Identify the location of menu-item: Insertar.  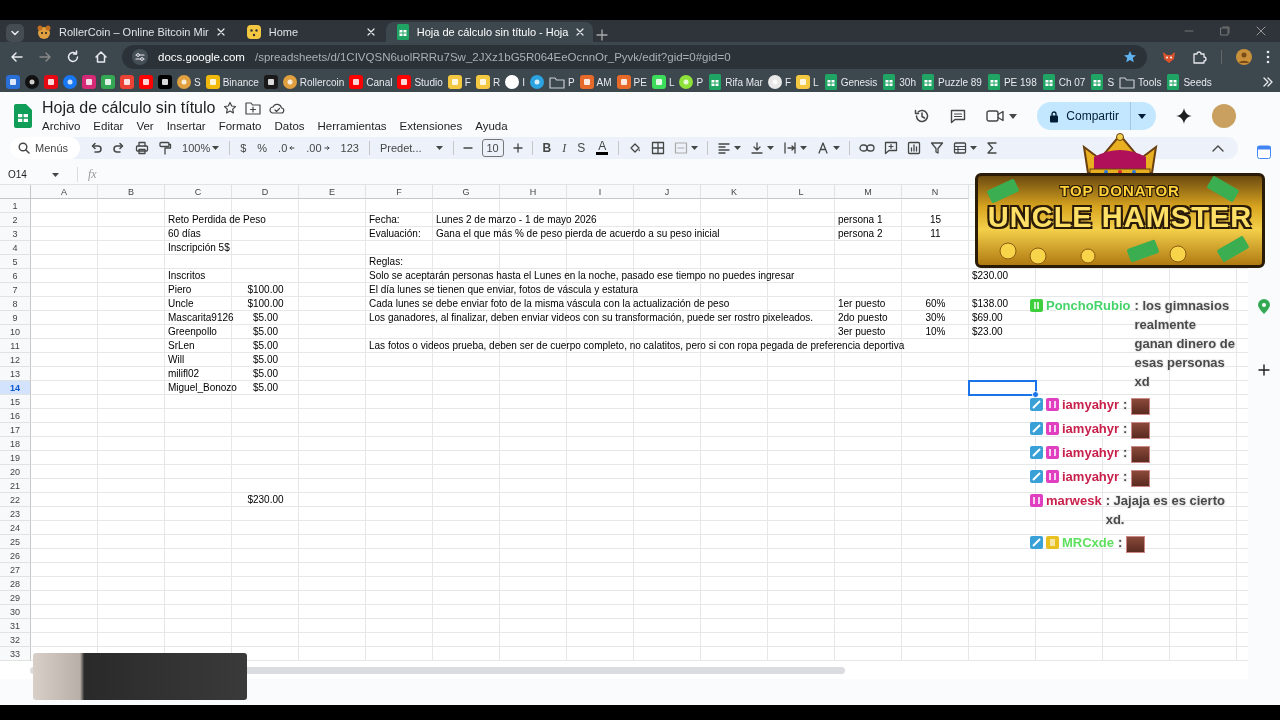
(186, 126).